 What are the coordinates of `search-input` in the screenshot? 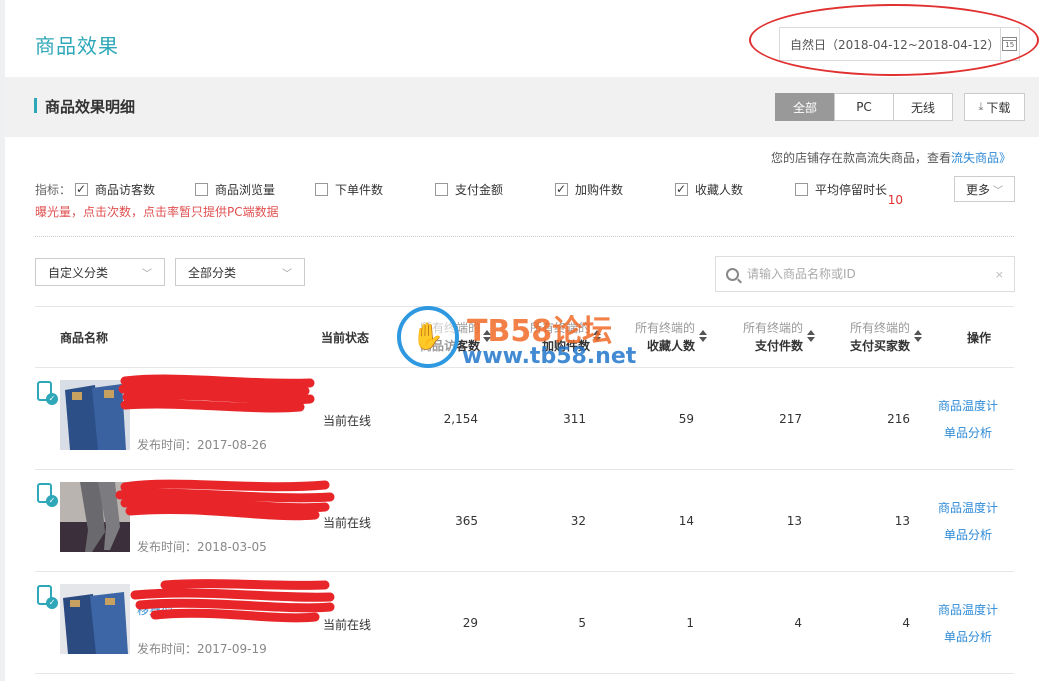 It's located at (867, 274).